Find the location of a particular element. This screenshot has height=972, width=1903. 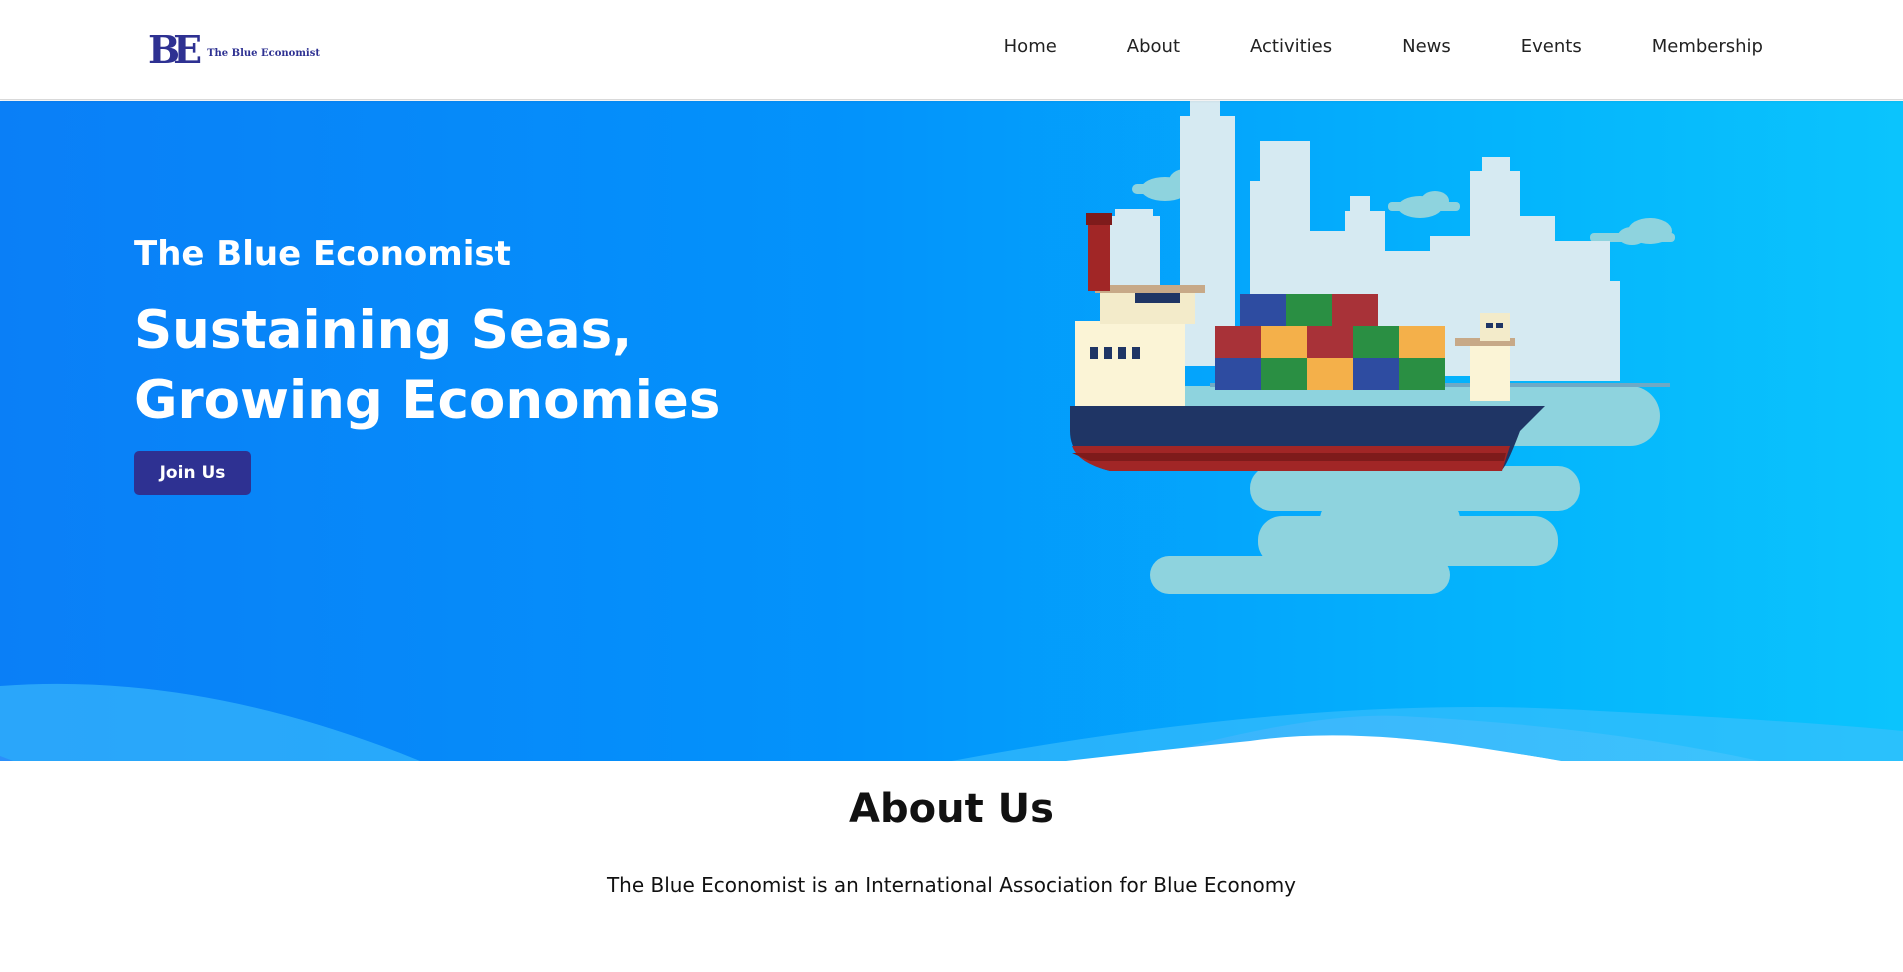

hero-headline: Sustaining Seas, Growing Economies is located at coordinates (427, 366).